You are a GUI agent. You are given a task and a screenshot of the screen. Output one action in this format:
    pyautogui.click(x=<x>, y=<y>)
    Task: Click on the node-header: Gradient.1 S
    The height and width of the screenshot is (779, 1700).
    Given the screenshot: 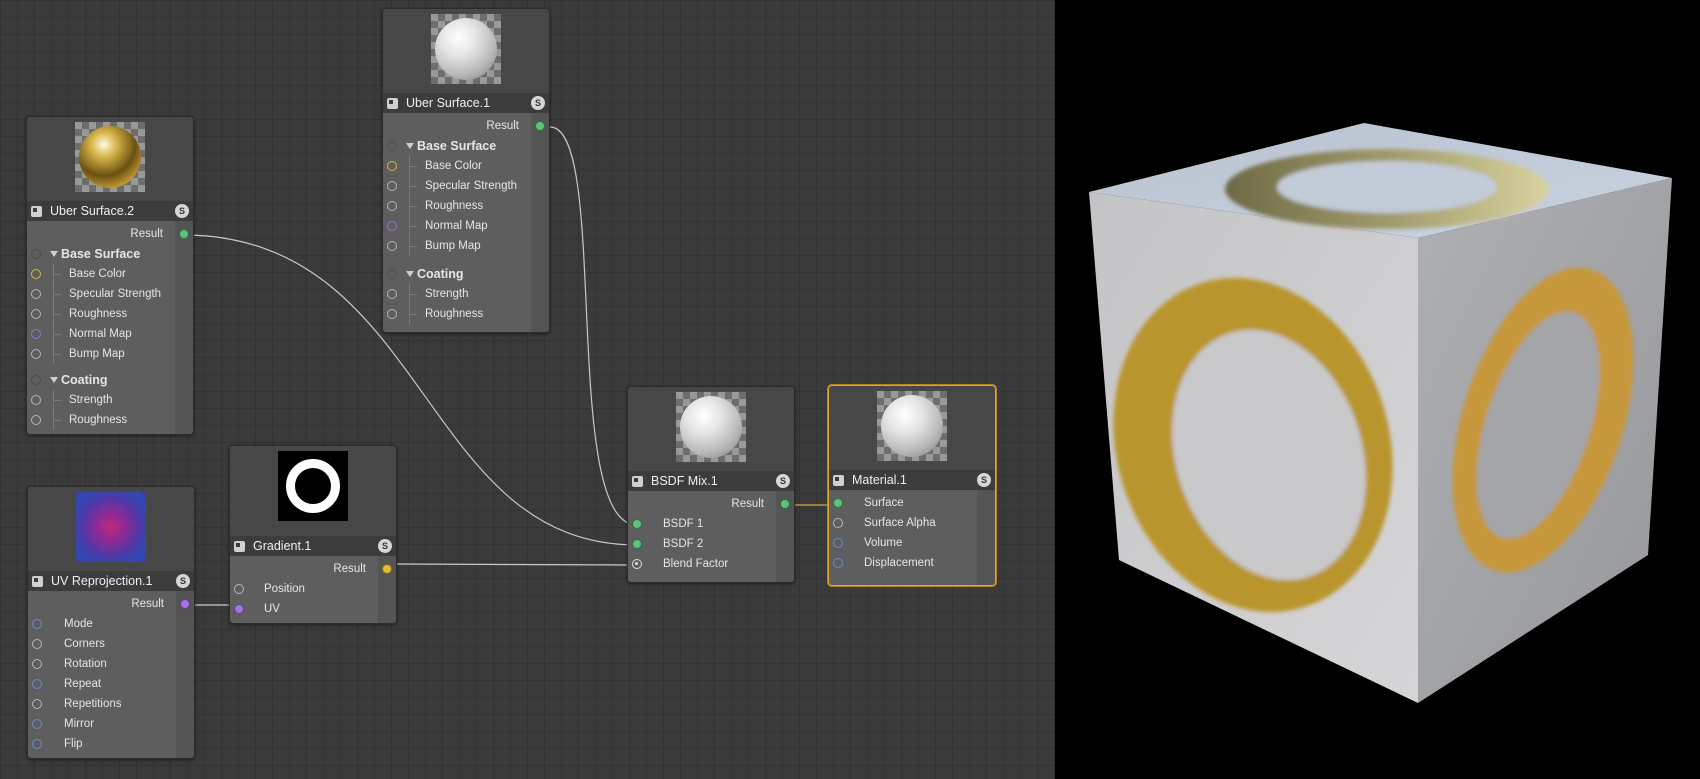 What is the action you would take?
    pyautogui.click(x=313, y=546)
    